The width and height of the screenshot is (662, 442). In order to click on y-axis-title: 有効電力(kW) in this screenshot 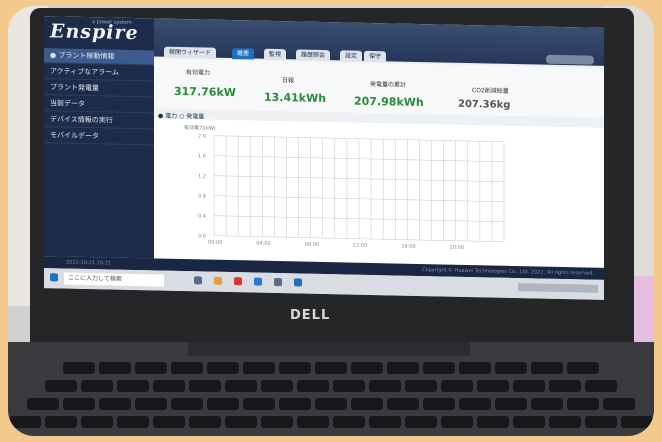, I will do `click(200, 128)`.